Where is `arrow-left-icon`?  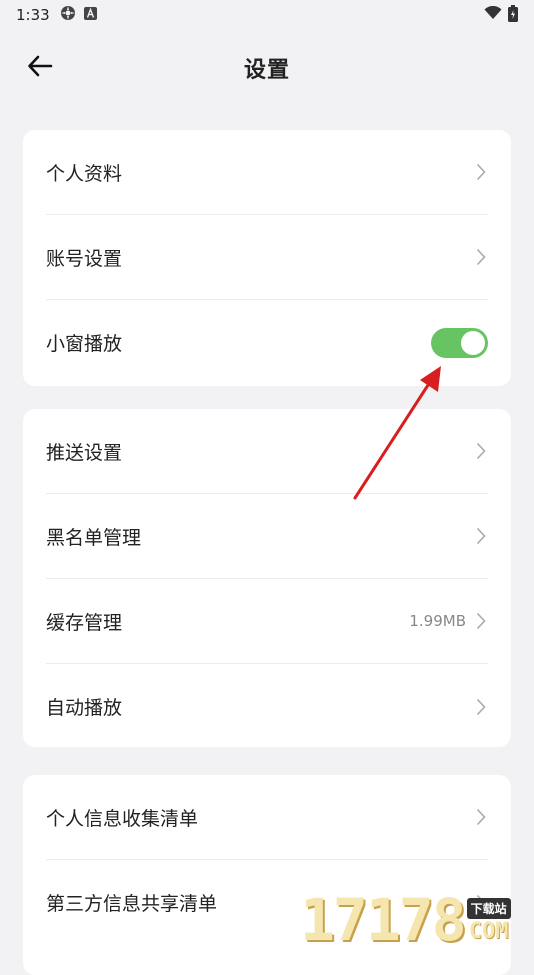 arrow-left-icon is located at coordinates (40, 68).